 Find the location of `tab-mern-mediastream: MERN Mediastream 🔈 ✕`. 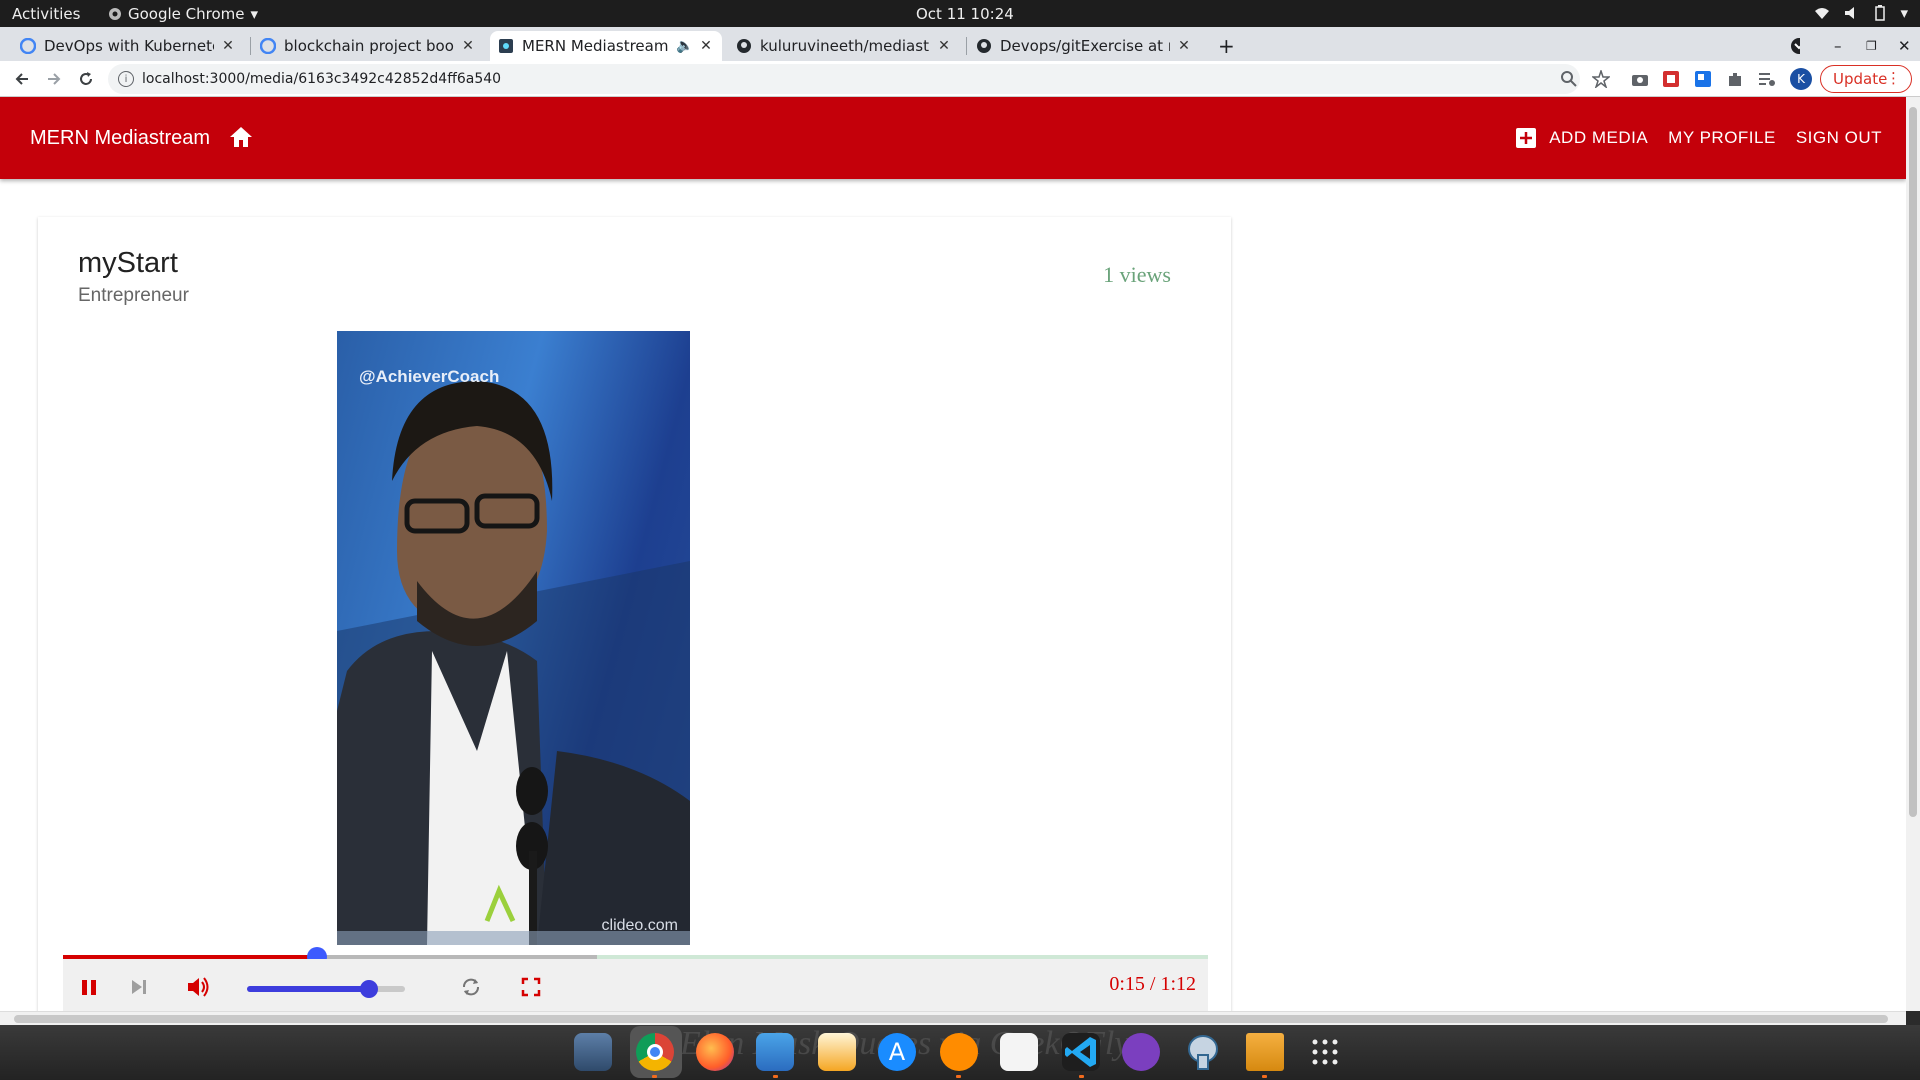

tab-mern-mediastream: MERN Mediastream 🔈 ✕ is located at coordinates (606, 46).